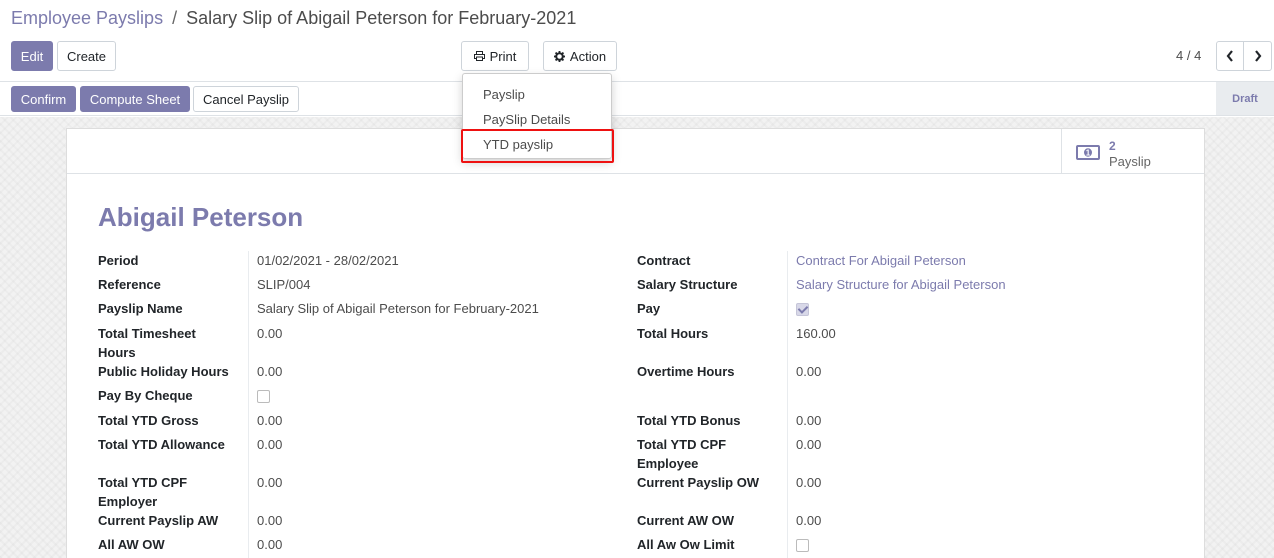 Image resolution: width=1274 pixels, height=558 pixels. Describe the element at coordinates (881, 260) in the screenshot. I see `field-value-contract-link: Contract For Abigail Peterson` at that location.